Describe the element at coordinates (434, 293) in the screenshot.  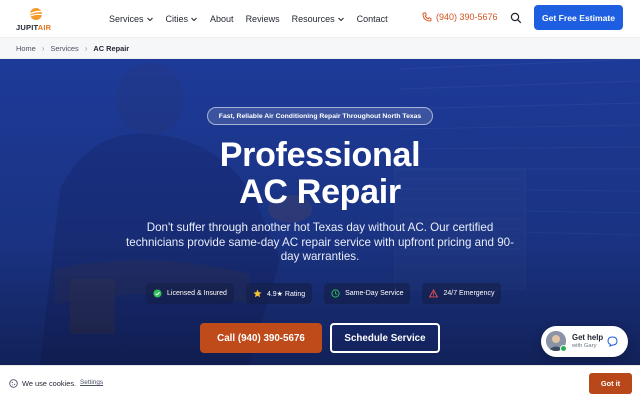
I see `alert-triangle-icon` at that location.